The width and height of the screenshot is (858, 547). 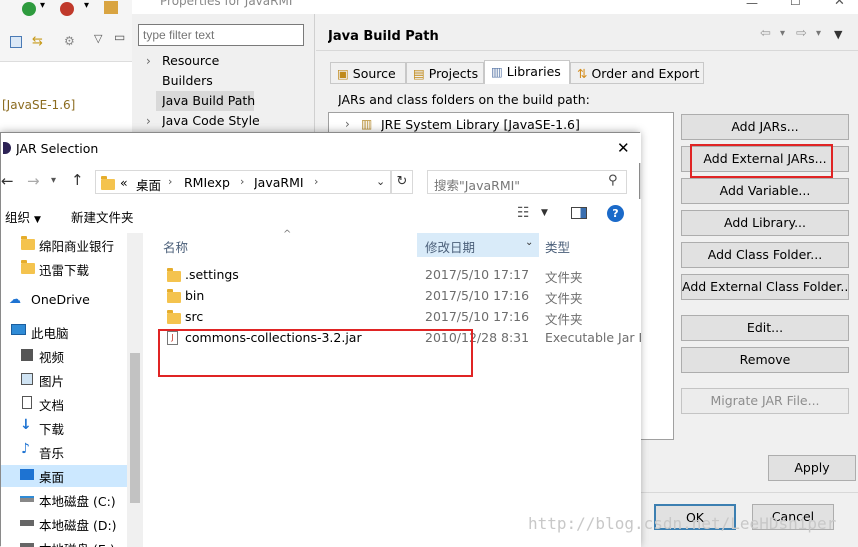 I want to click on organize-menu: 组织 ▼, so click(x=23, y=216).